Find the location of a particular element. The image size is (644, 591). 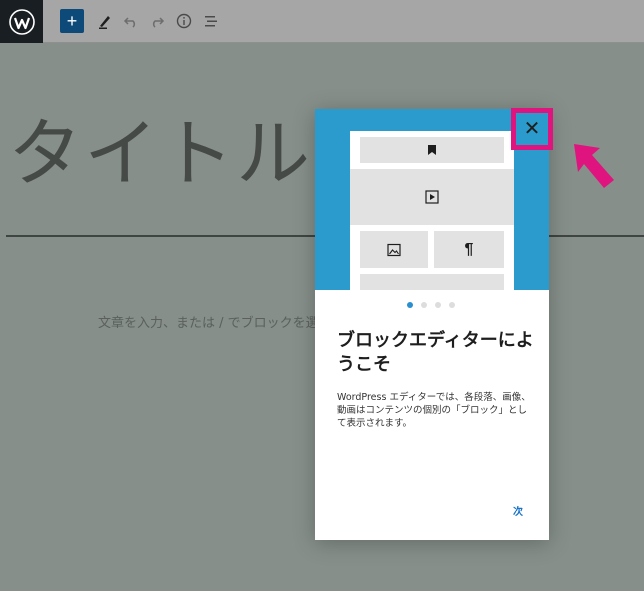

close-icon: ✕ is located at coordinates (532, 129).